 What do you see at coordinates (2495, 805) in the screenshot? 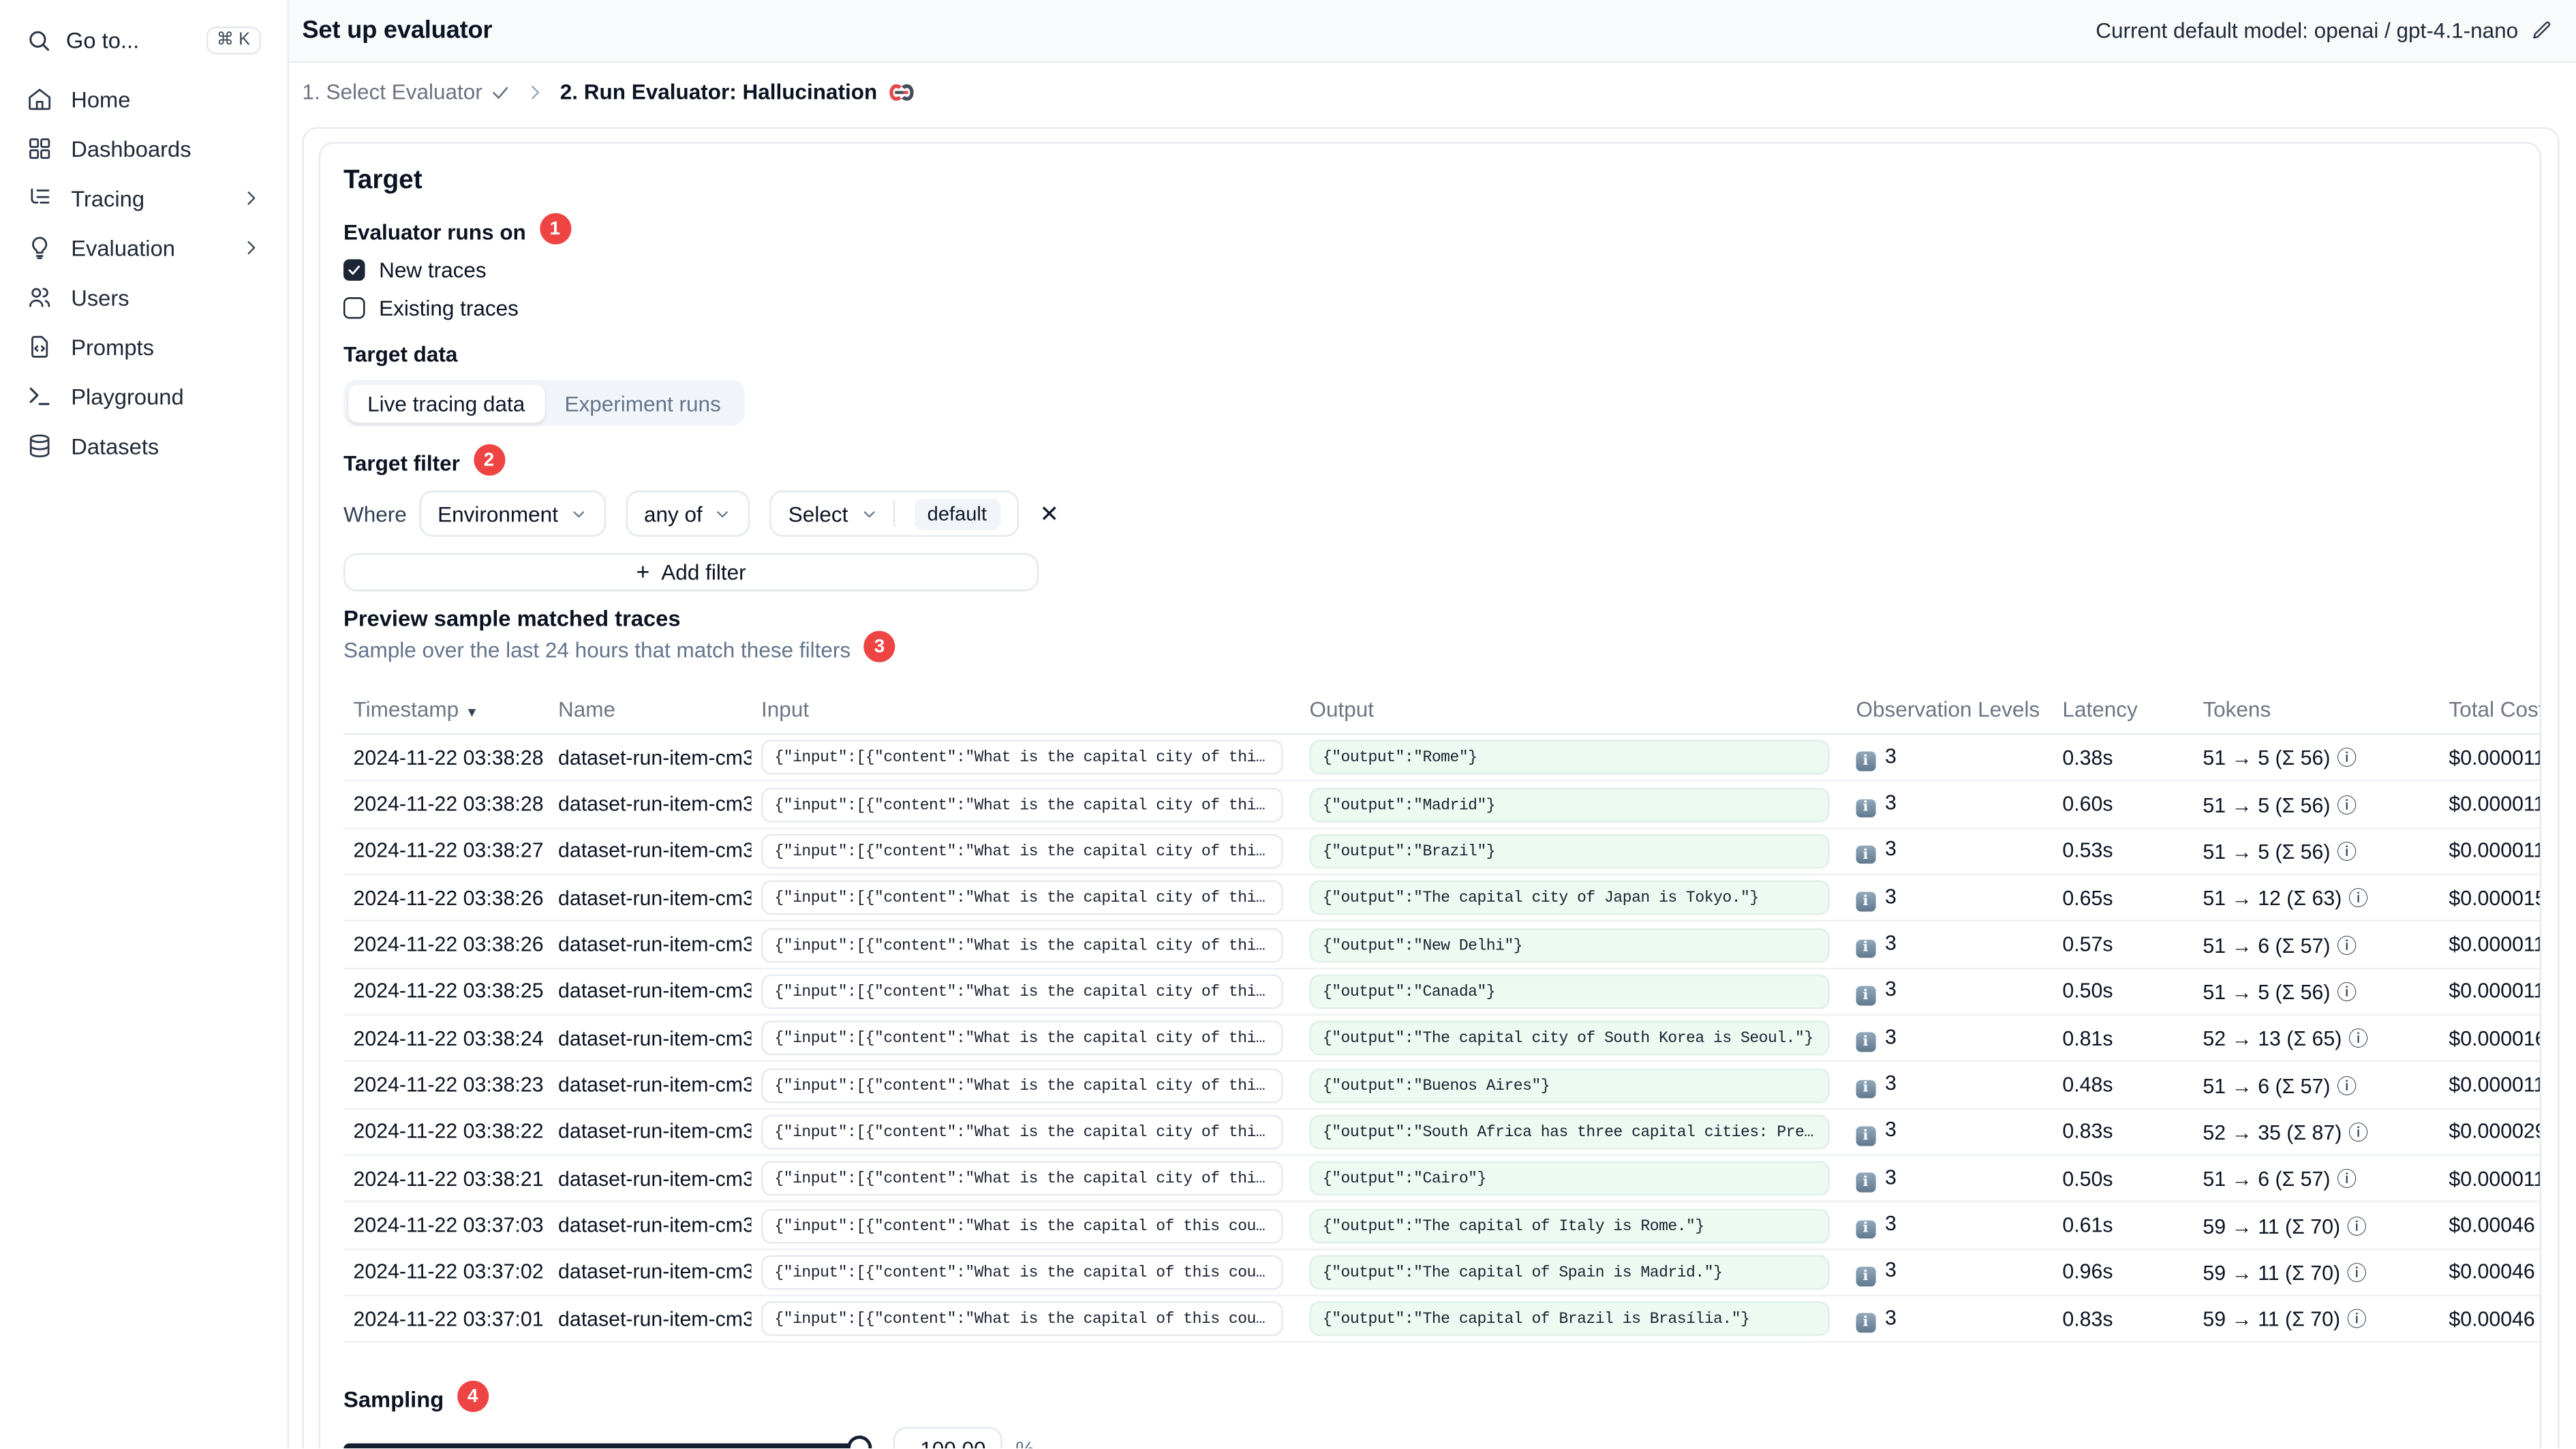
I see `cell-total-cost: $0.000011 (` at bounding box center [2495, 805].